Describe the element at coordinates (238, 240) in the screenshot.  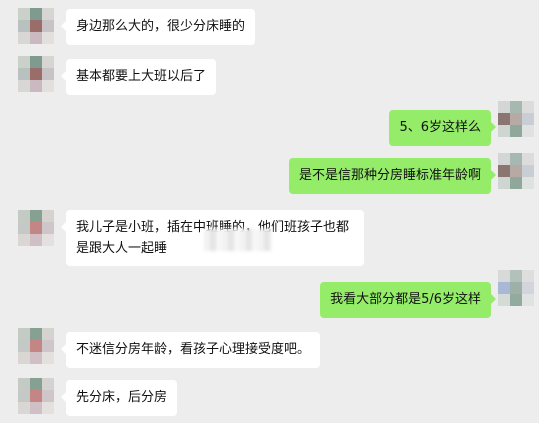
I see `redacted-content` at that location.